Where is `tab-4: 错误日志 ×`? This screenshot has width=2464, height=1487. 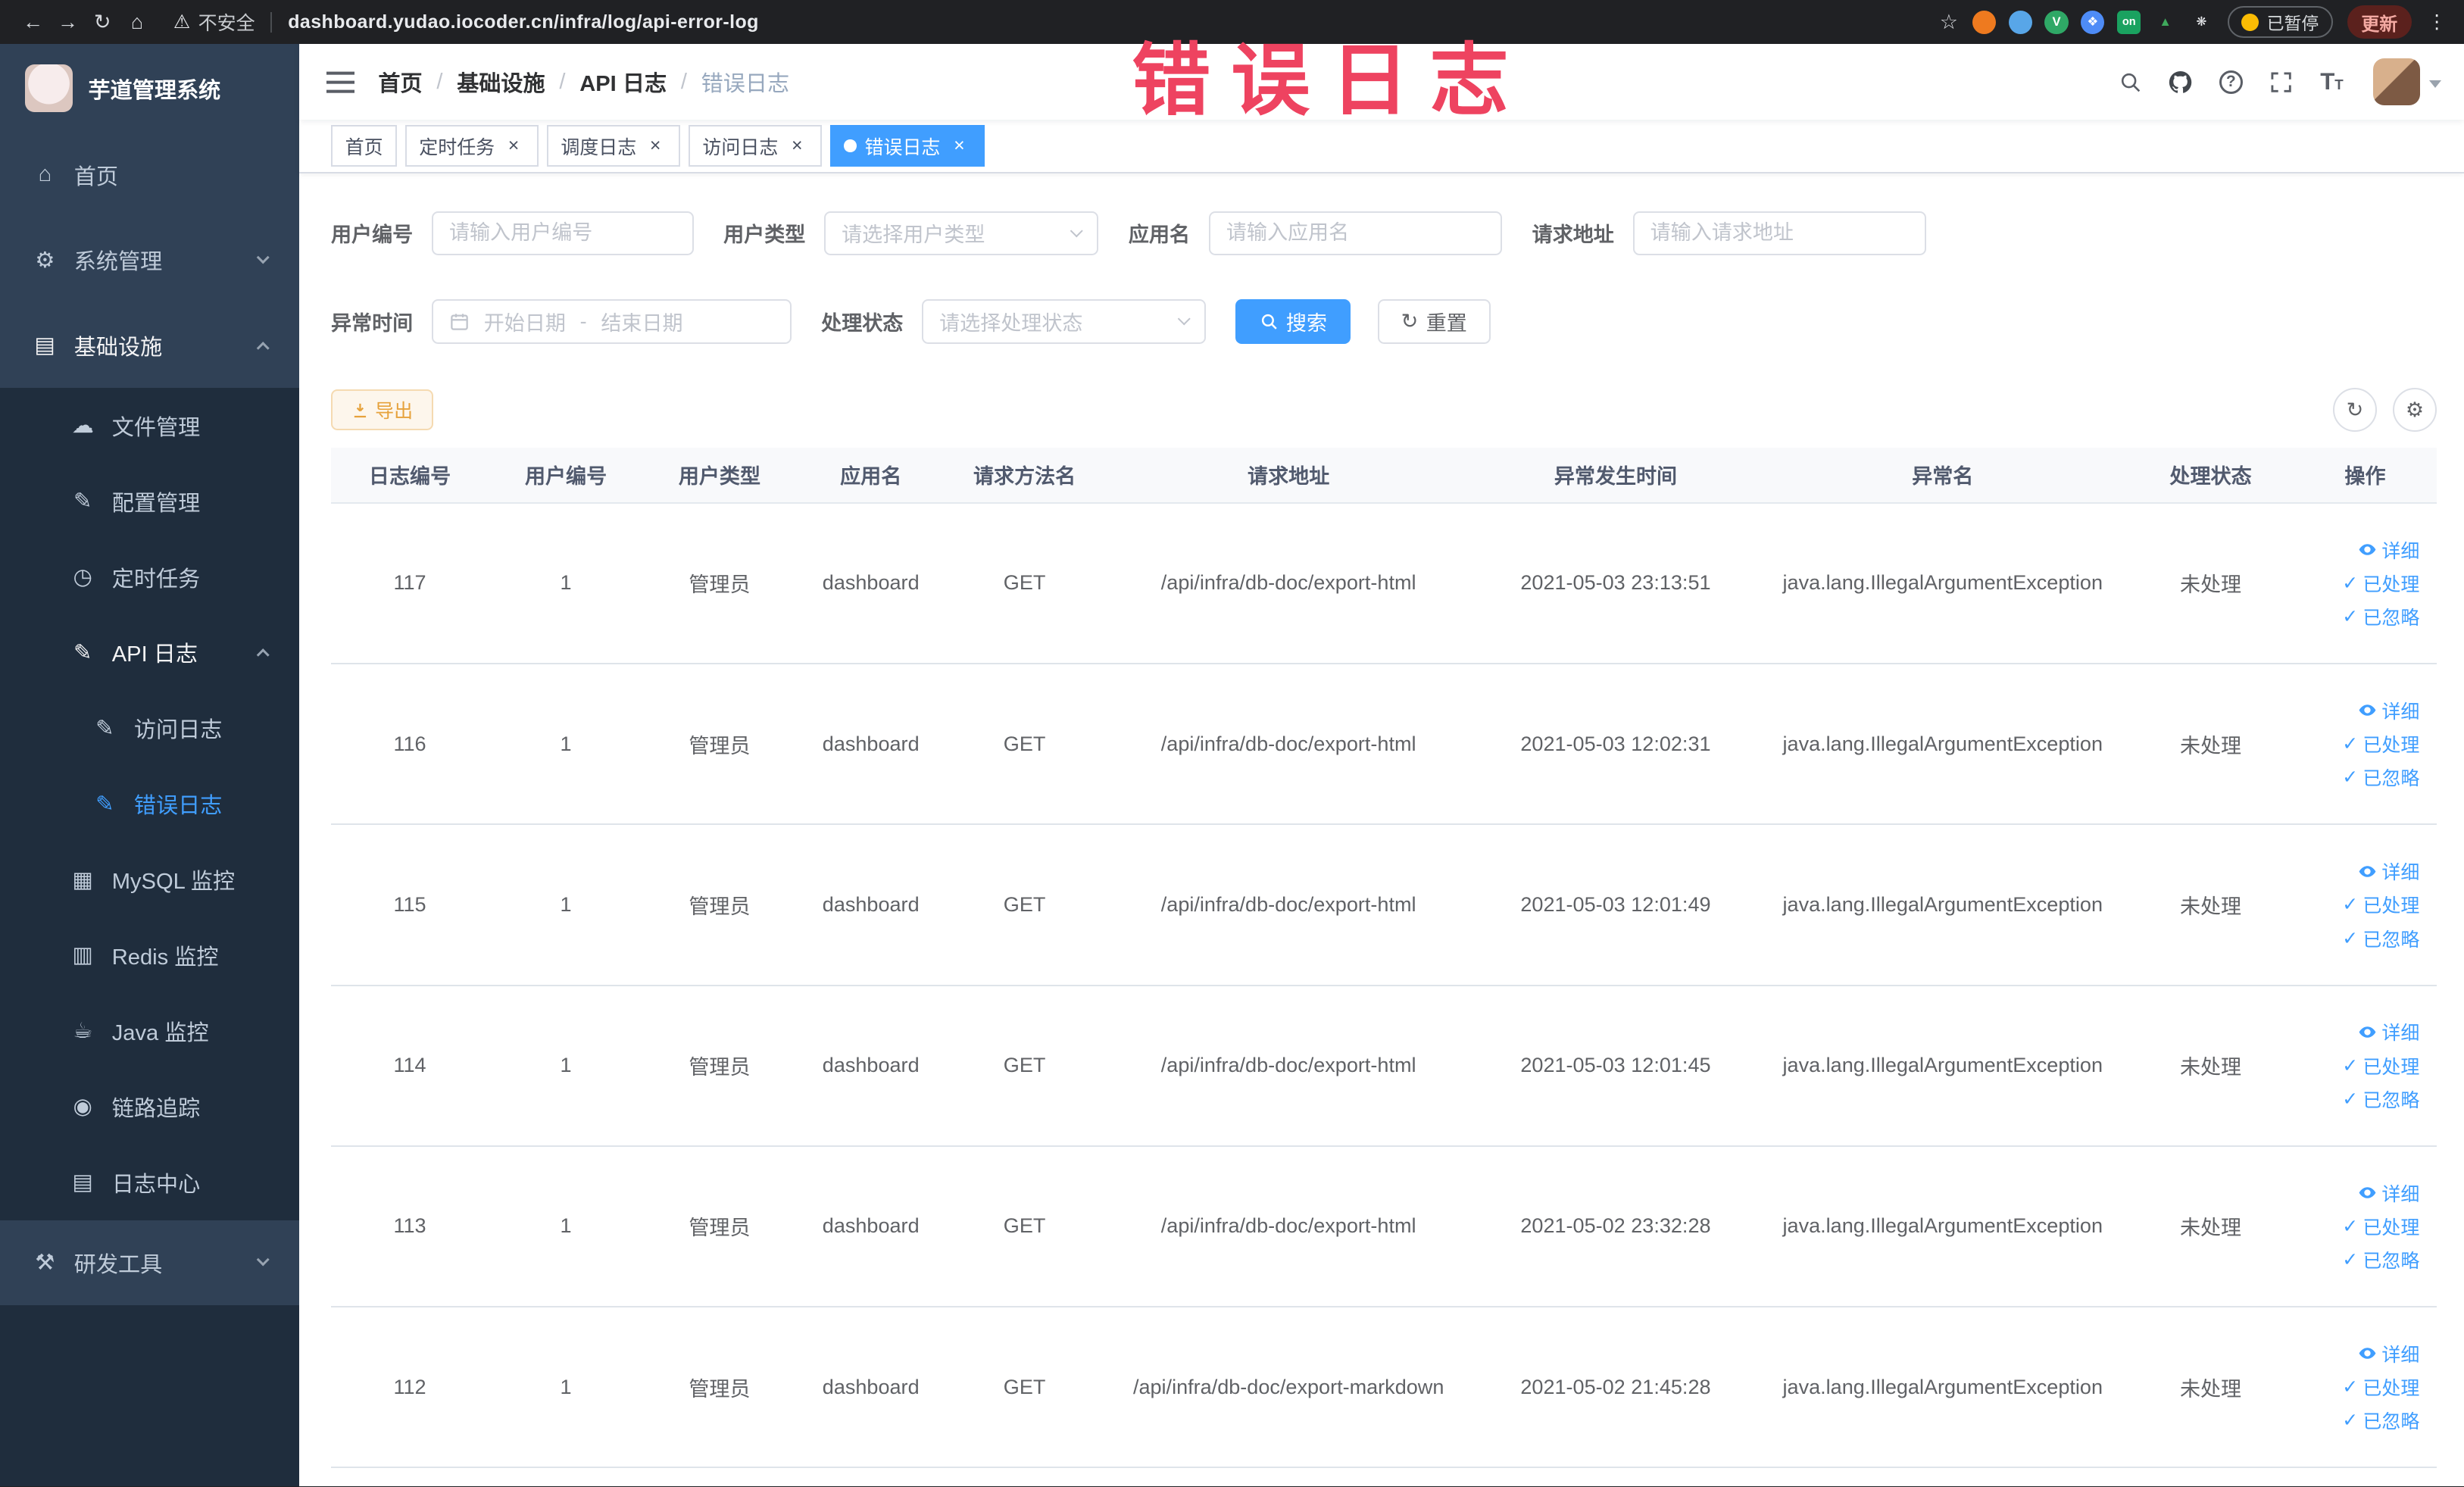
tab-4: 错误日志 × is located at coordinates (907, 146).